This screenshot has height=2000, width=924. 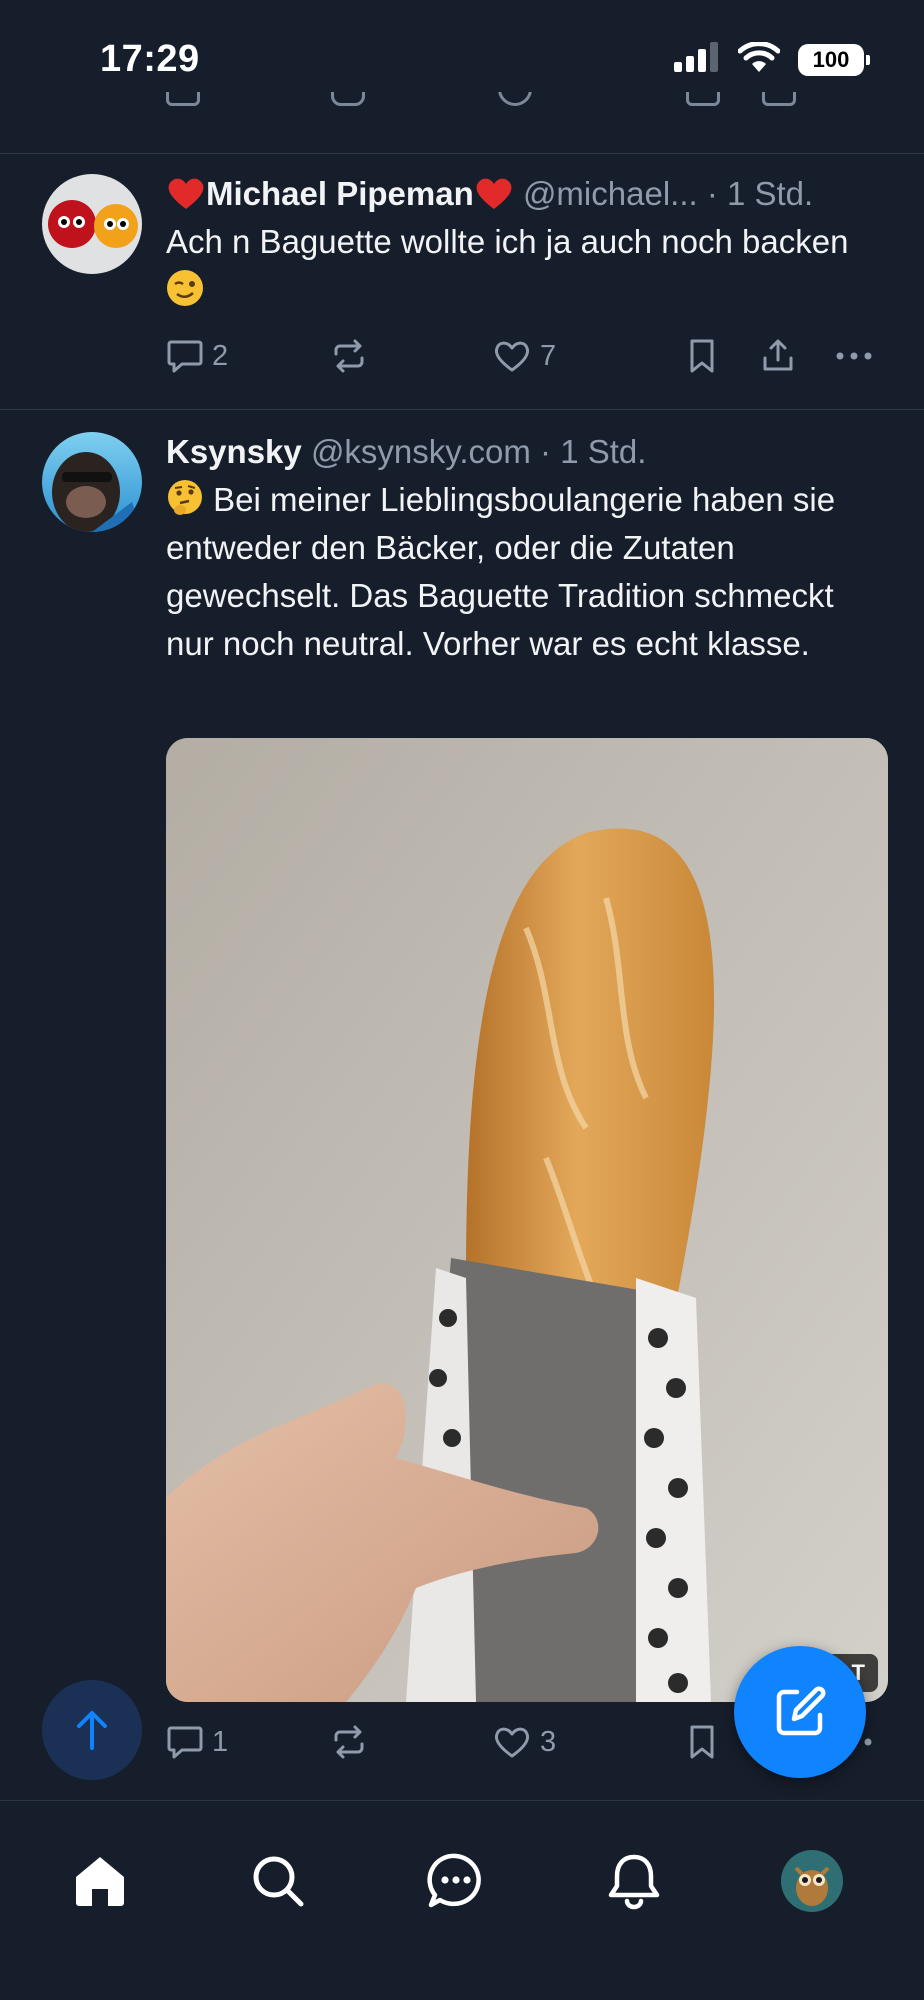 I want to click on like-button: 7, so click(x=524, y=356).